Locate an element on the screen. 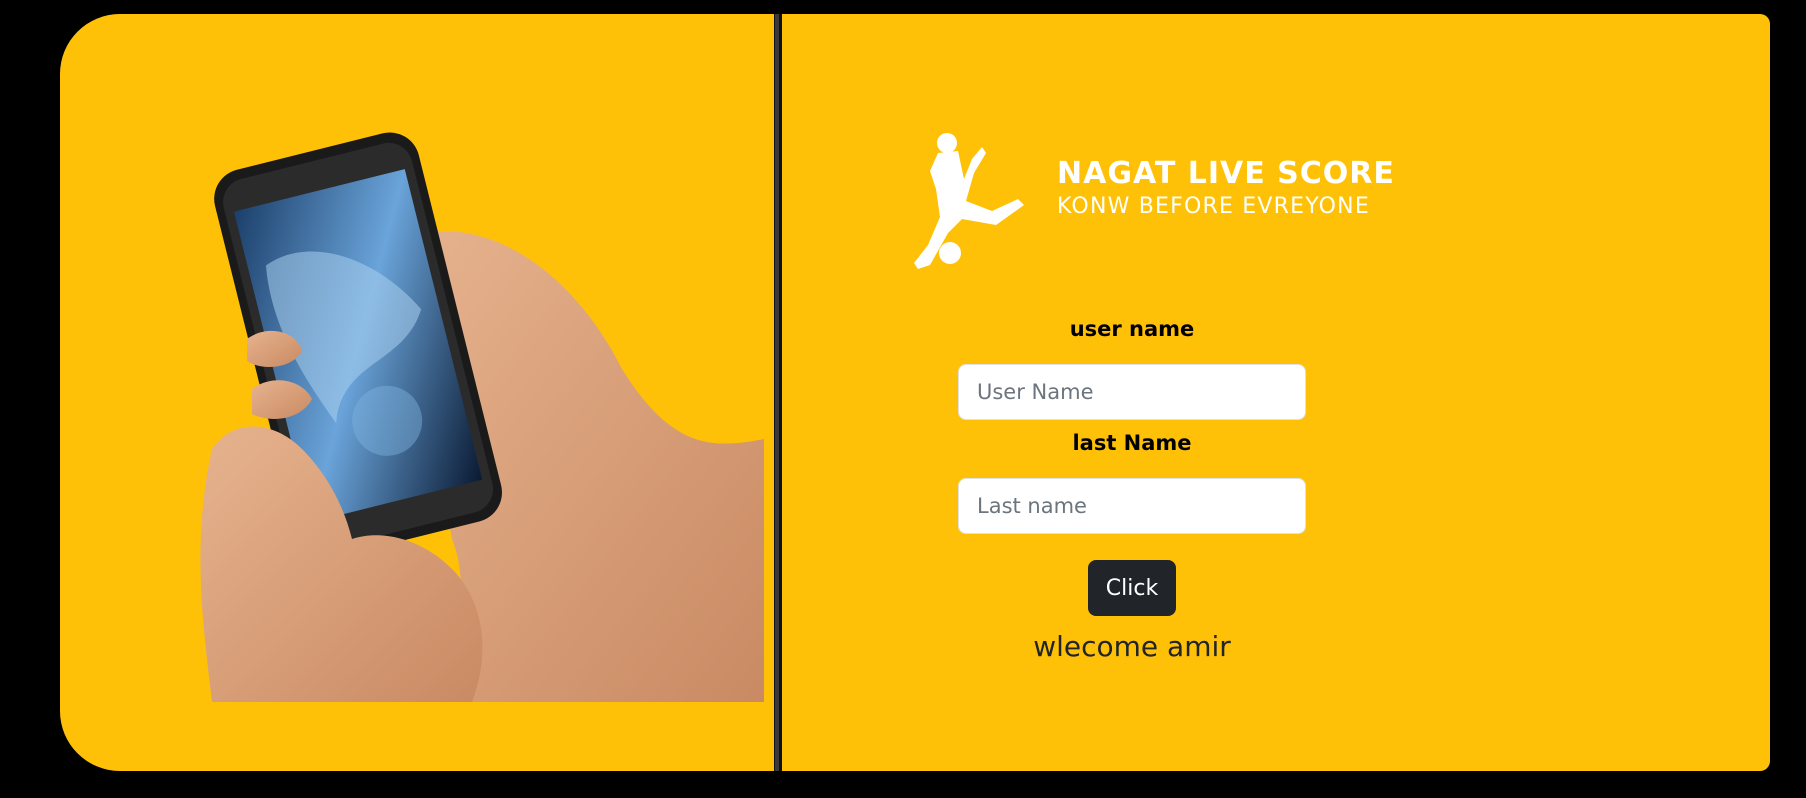 The width and height of the screenshot is (1806, 798). login-form: user name last Name Click wlecome amir is located at coordinates (1132, 488).